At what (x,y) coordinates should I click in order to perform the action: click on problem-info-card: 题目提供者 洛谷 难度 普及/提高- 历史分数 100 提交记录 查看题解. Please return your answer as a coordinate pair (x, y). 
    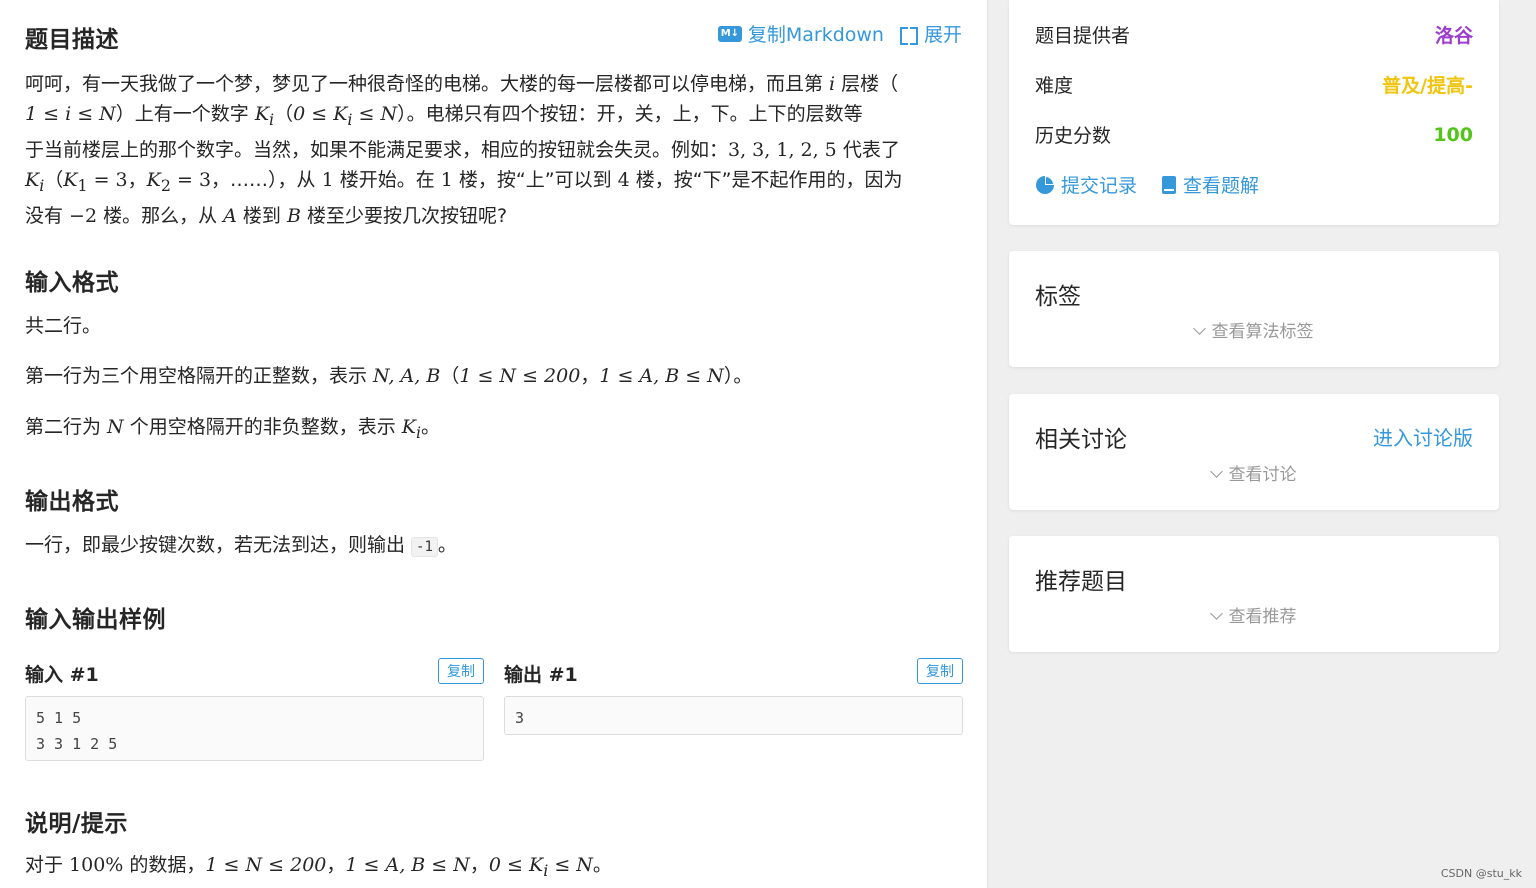
    Looking at the image, I should click on (1254, 112).